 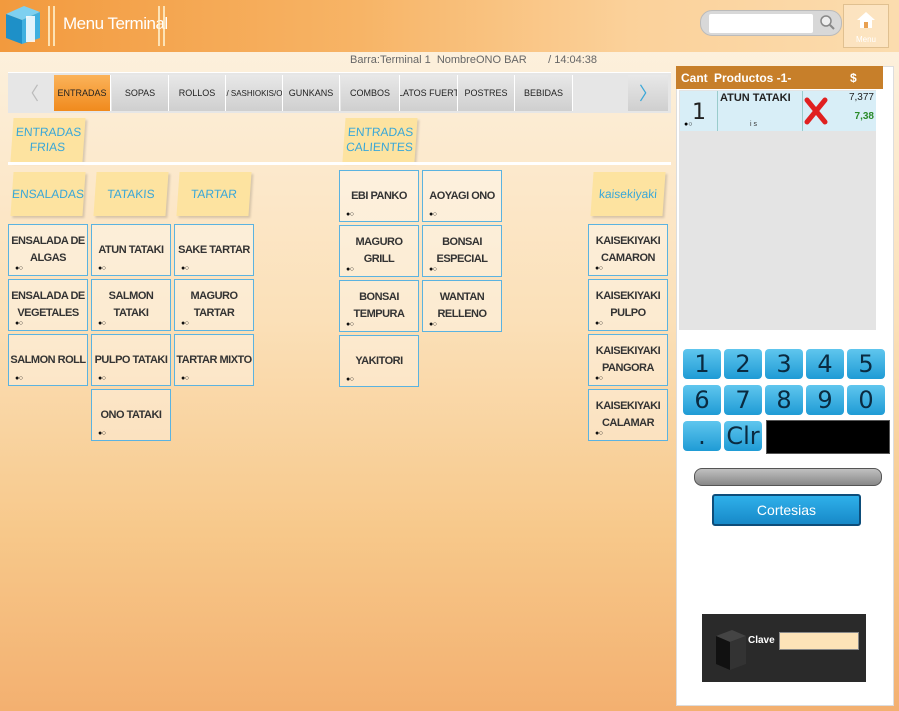 I want to click on product-tile: MAGURO GRILL ●○, so click(x=379, y=251).